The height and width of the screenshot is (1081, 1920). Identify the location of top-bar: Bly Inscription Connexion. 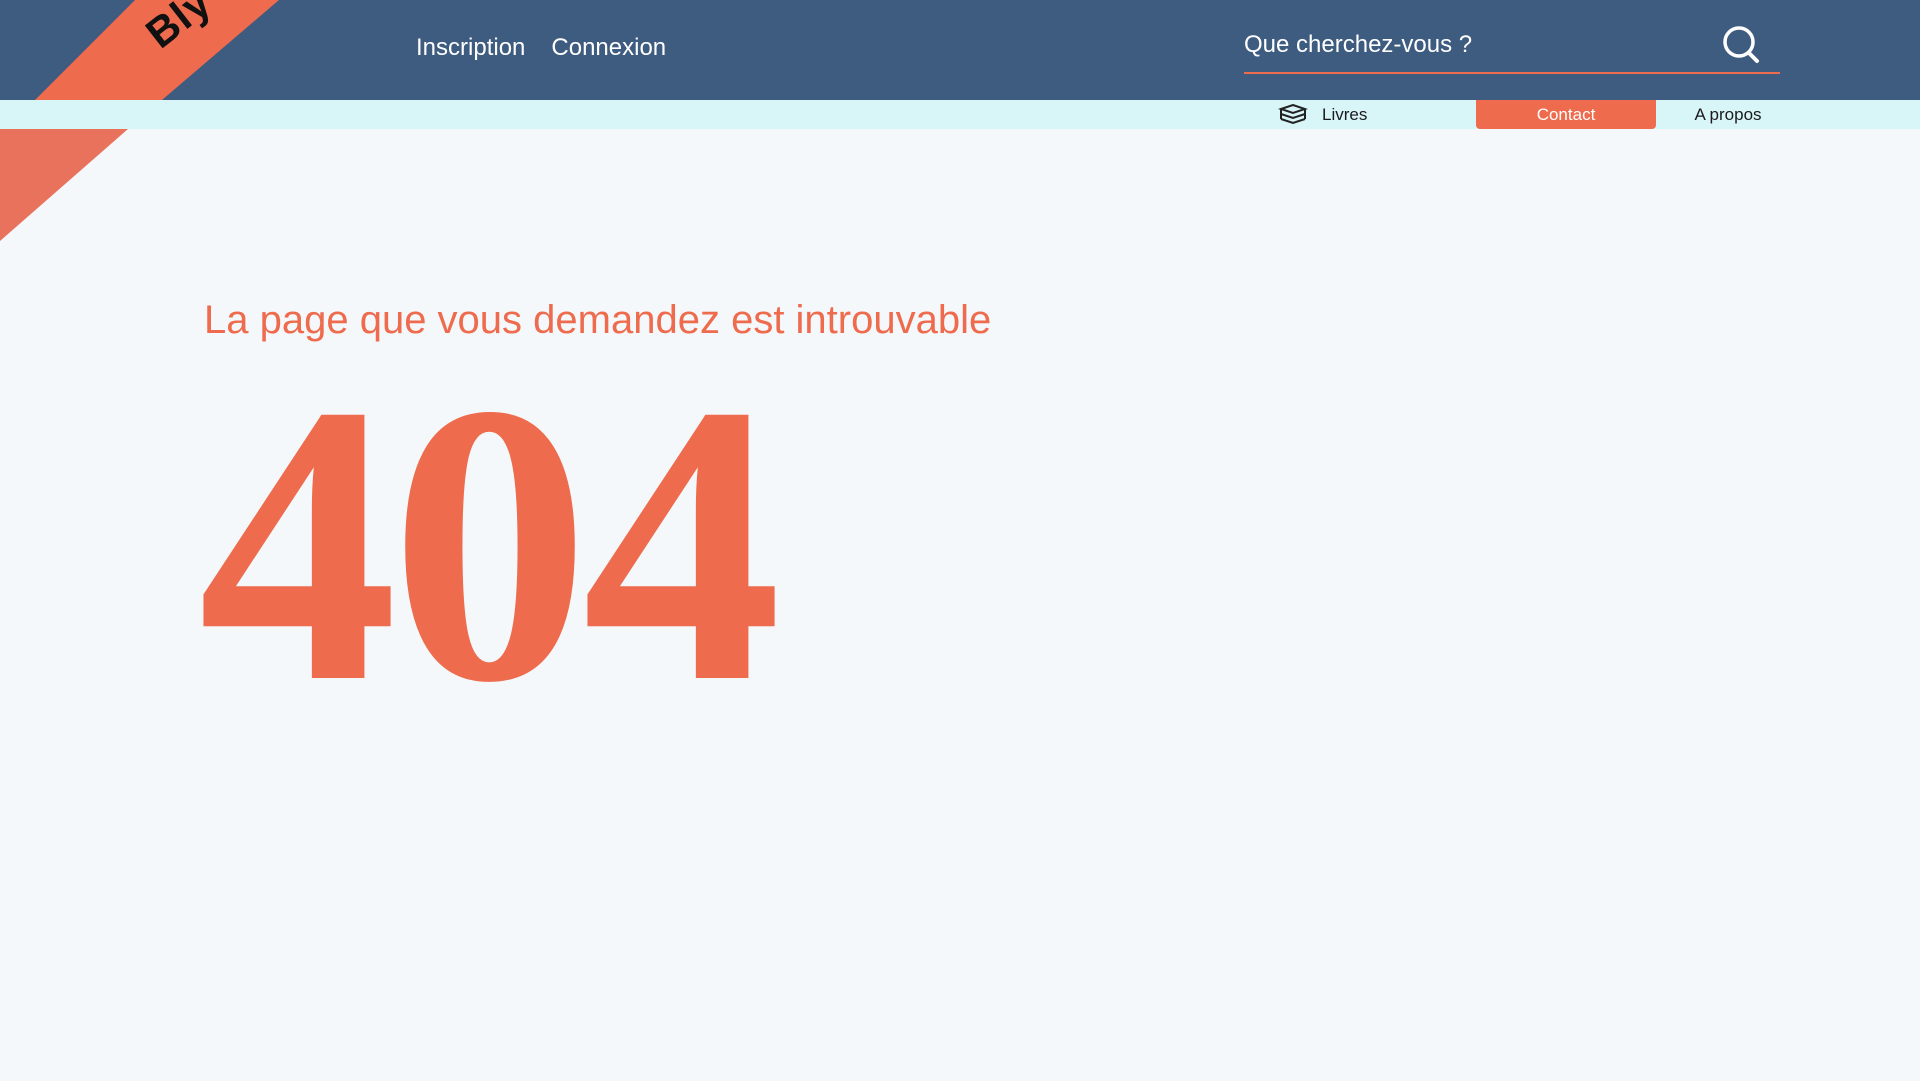
(960, 50).